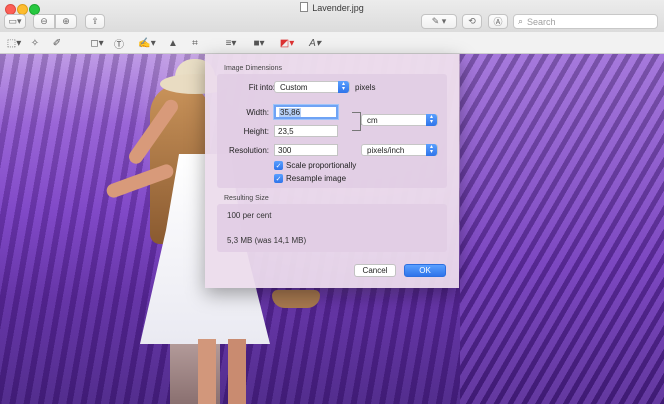 This screenshot has width=664, height=404. I want to click on zoom-in-button: ⊕, so click(66, 21).